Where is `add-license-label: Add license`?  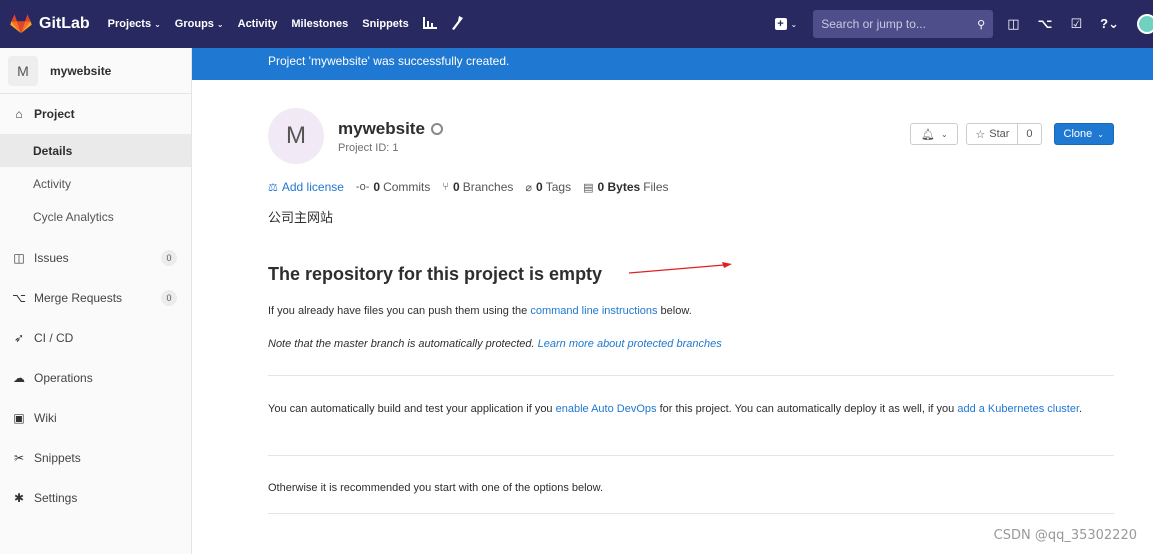
add-license-label: Add license is located at coordinates (312, 187).